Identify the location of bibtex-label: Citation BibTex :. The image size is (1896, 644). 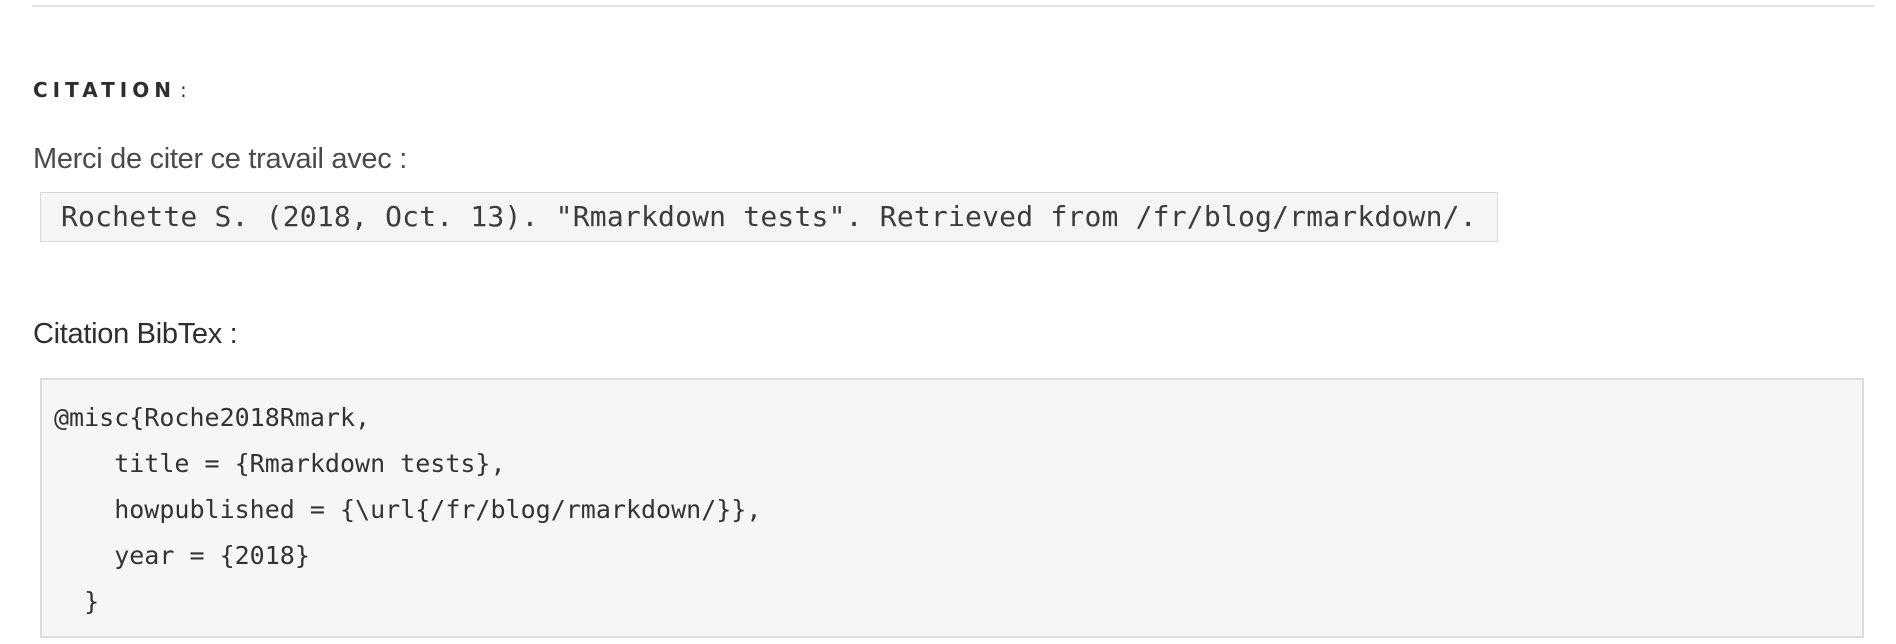
(135, 334).